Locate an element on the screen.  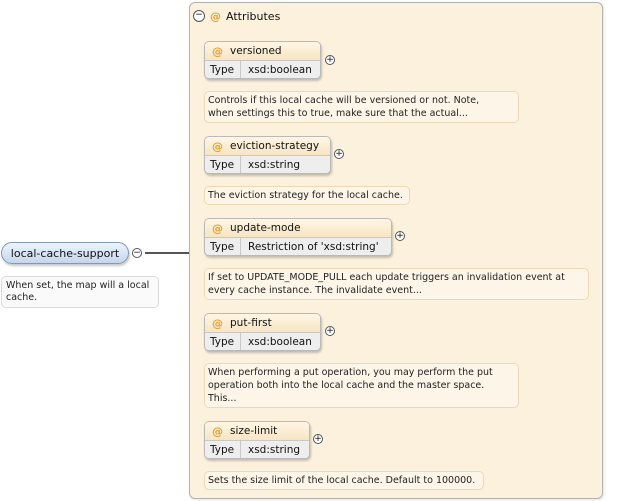
type-value: Restriction of 'xsd:string' is located at coordinates (313, 247).